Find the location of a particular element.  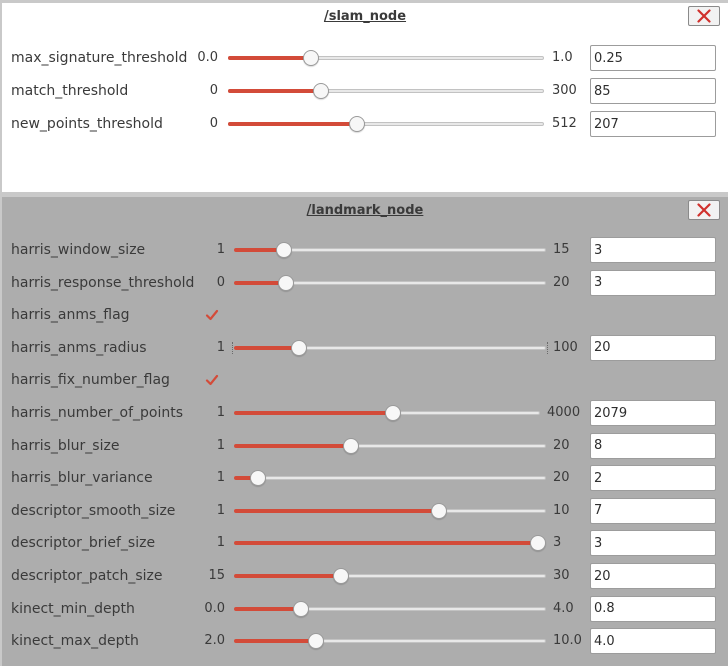

slam-node-title: /slam_node is located at coordinates (365, 16).